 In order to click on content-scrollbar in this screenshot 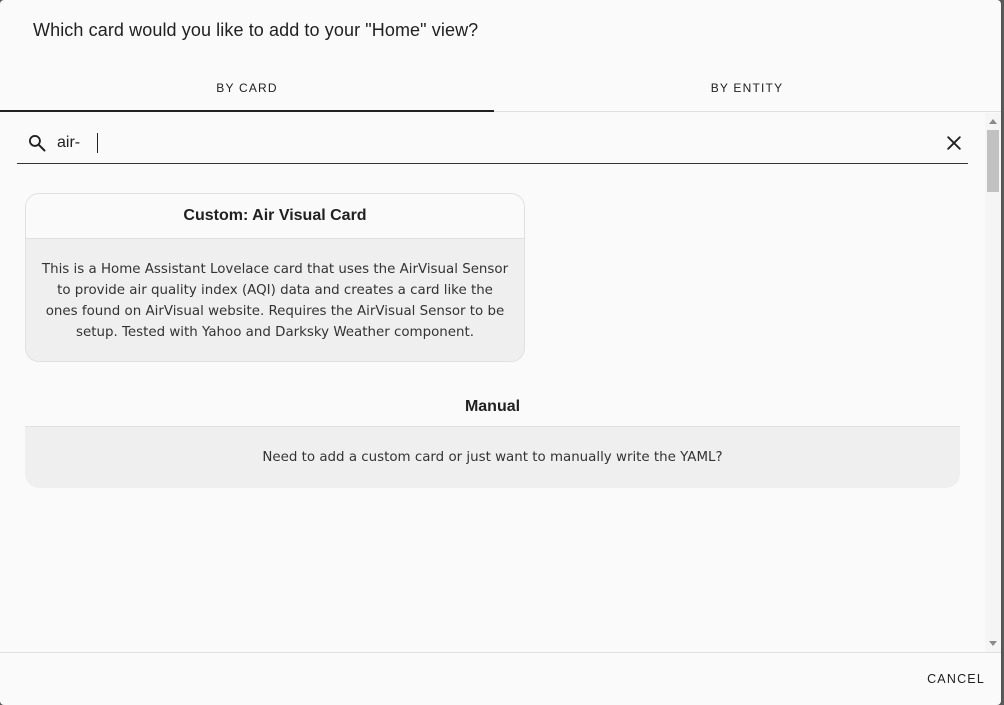, I will do `click(993, 382)`.